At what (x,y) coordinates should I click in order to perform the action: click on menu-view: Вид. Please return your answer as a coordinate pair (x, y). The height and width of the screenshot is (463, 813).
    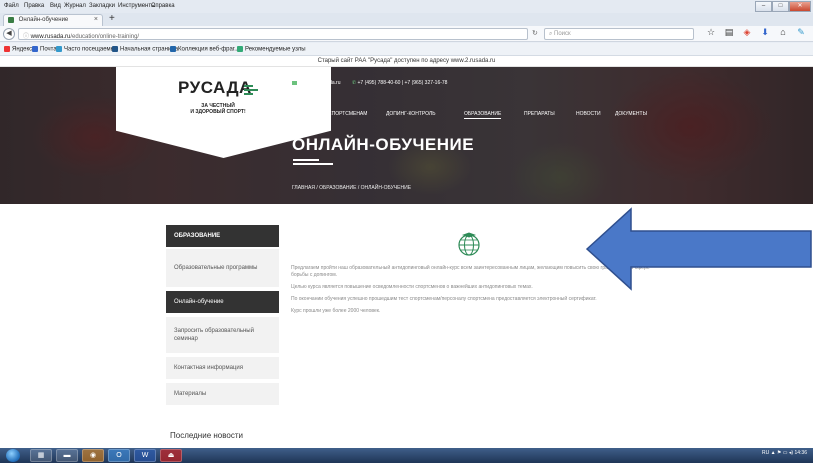
    Looking at the image, I should click on (55, 6).